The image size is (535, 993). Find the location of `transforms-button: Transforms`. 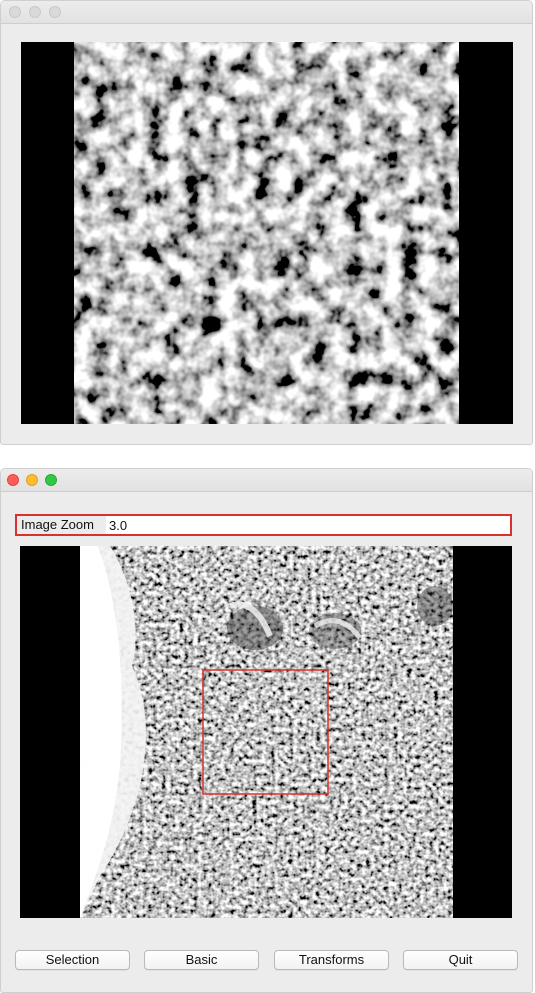

transforms-button: Transforms is located at coordinates (331, 960).